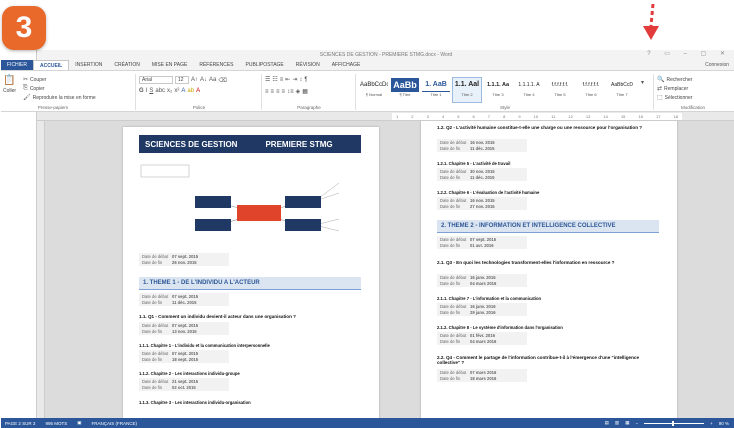 Image resolution: width=734 pixels, height=428 pixels. What do you see at coordinates (658, 116) in the screenshot?
I see `ruler-tick-label: 17` at bounding box center [658, 116].